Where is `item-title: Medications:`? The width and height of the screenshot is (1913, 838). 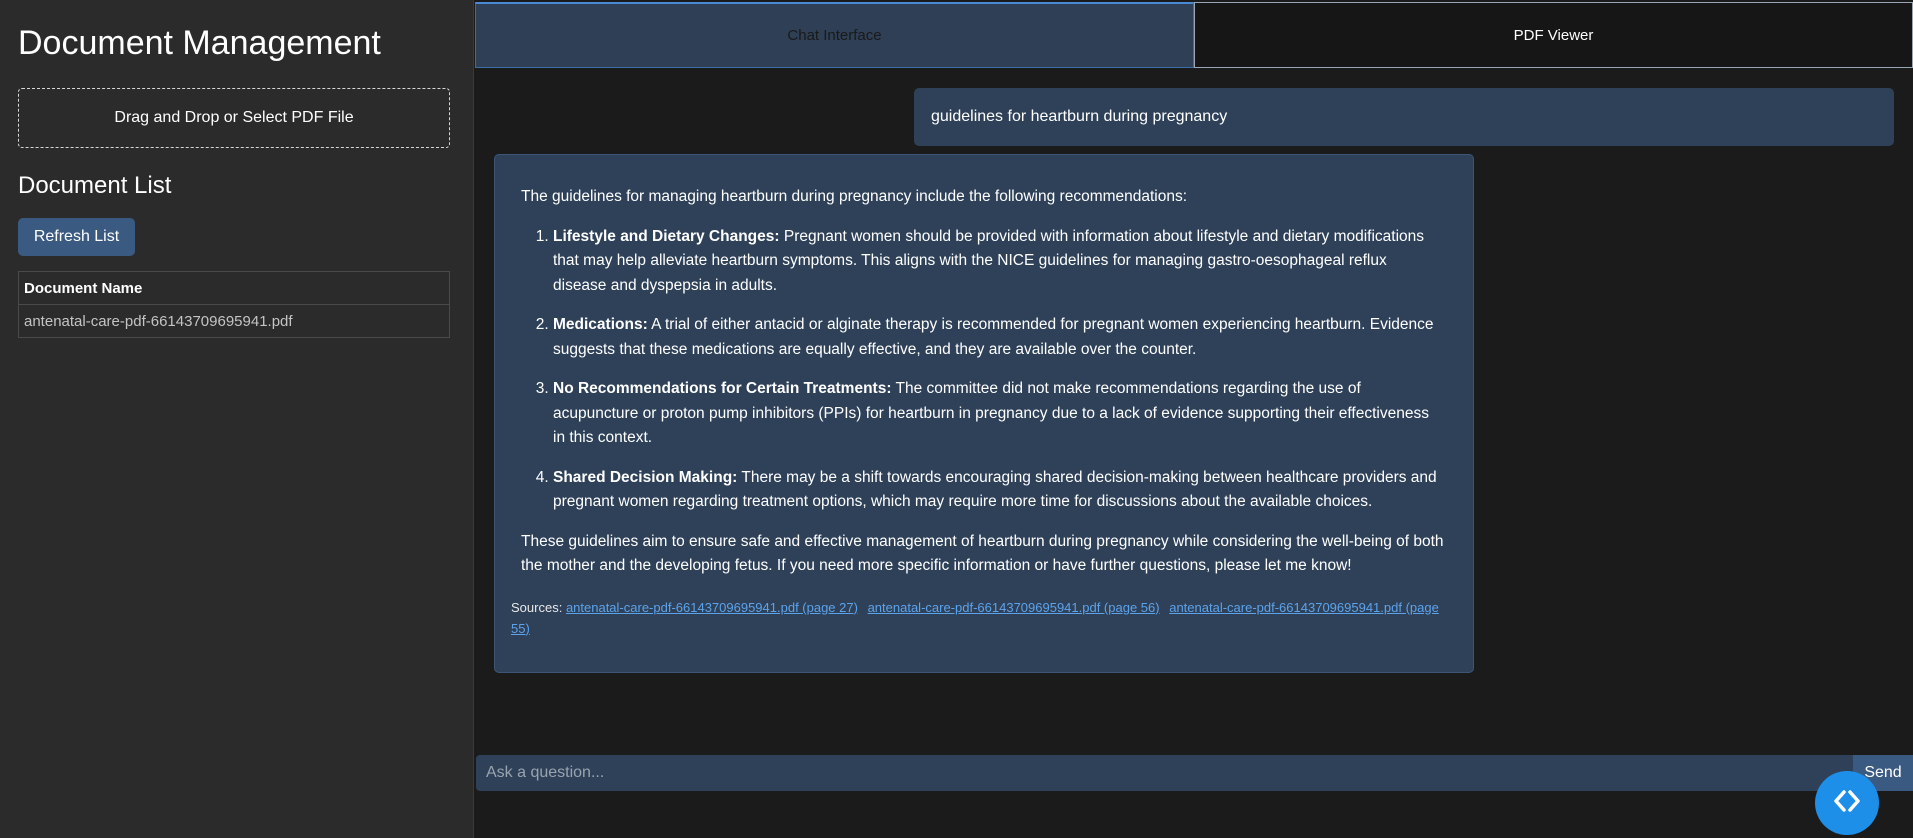 item-title: Medications: is located at coordinates (600, 324).